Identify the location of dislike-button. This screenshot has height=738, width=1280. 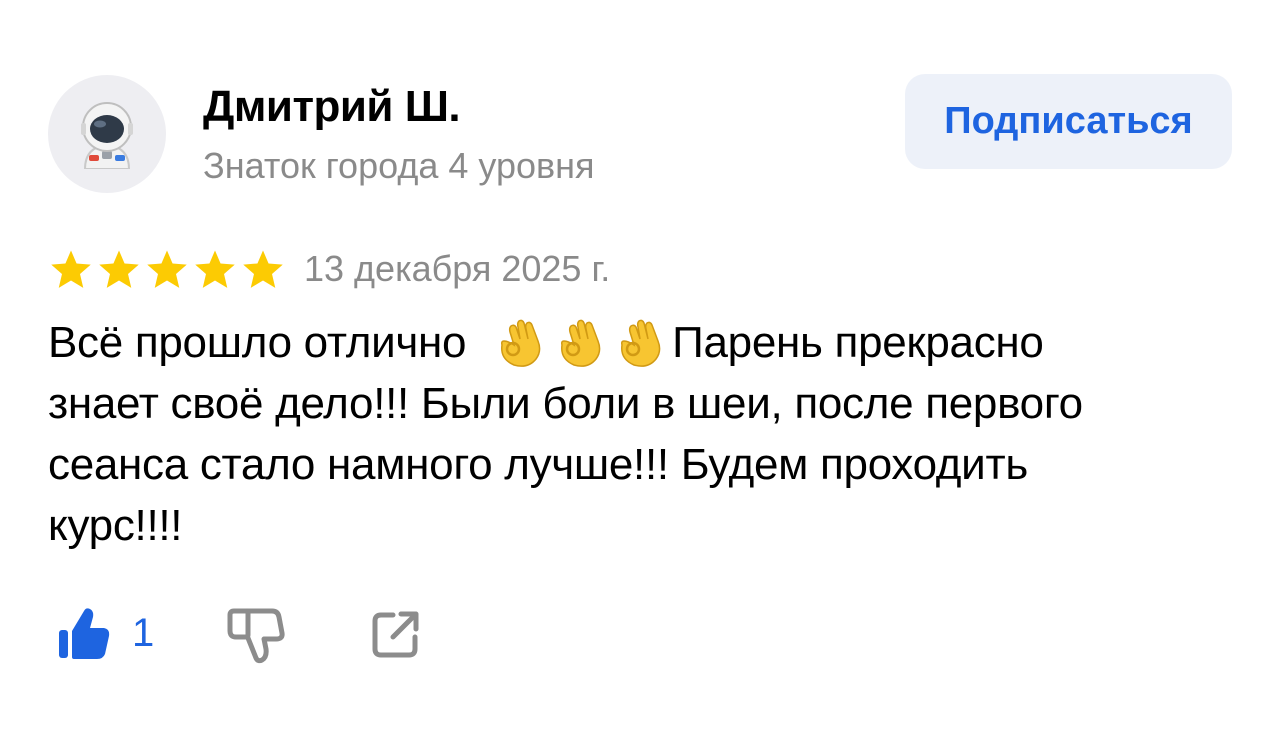
(256, 637).